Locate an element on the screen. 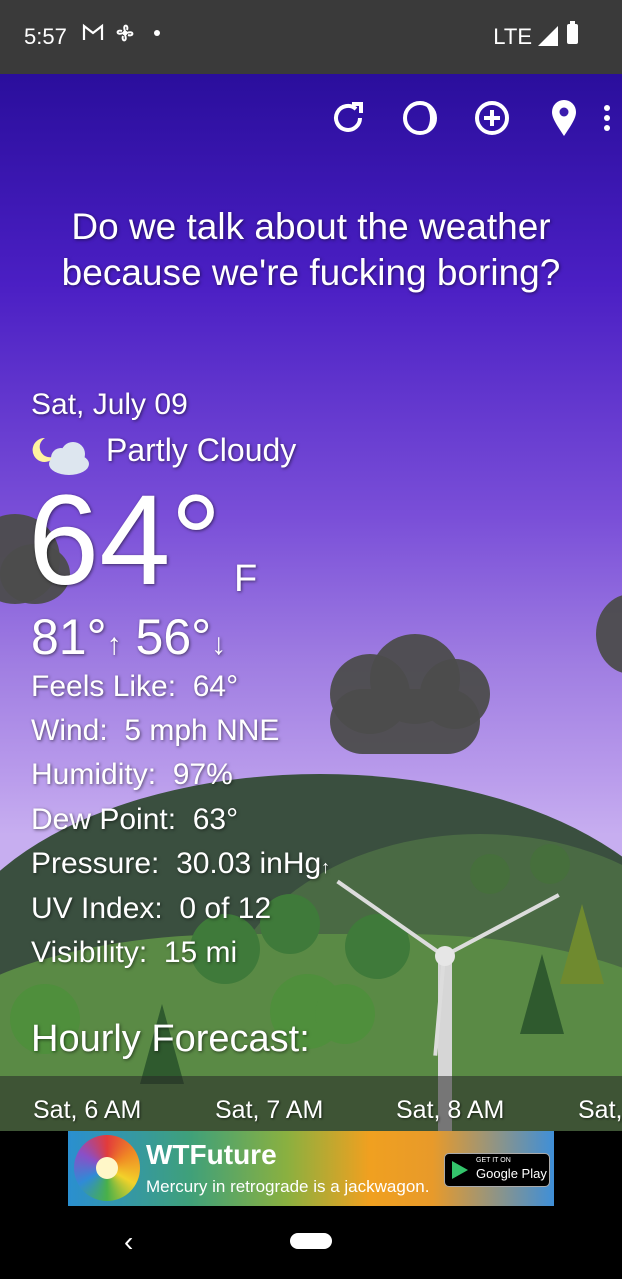  detail-label: Feels Like: is located at coordinates (104, 686).